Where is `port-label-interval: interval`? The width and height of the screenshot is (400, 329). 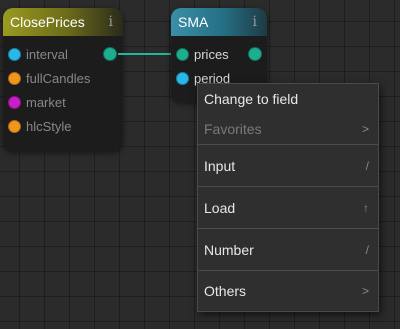 port-label-interval: interval is located at coordinates (47, 54).